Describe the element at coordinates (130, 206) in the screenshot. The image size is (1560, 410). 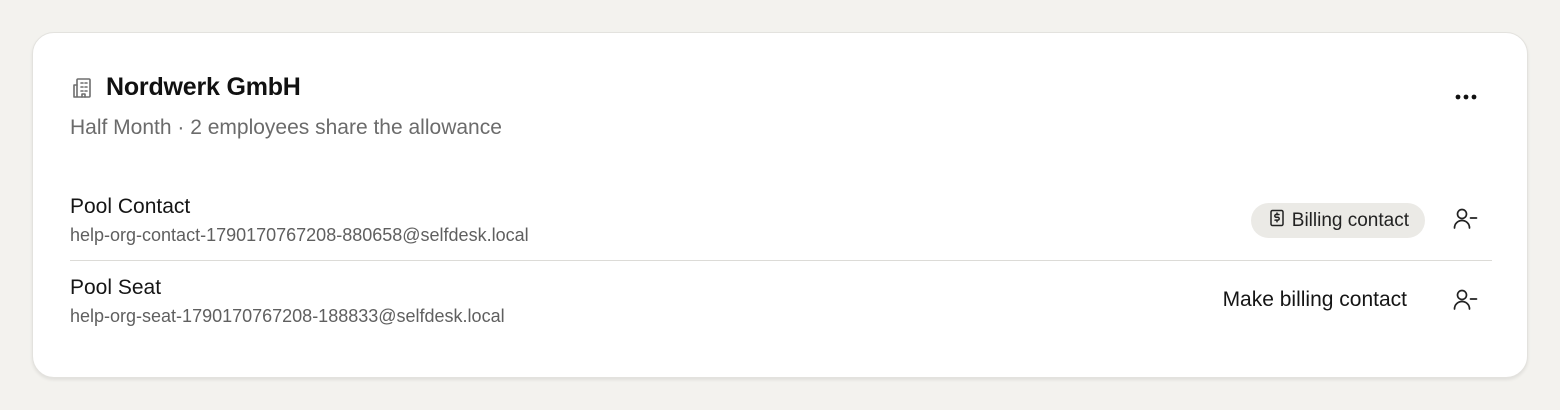
I see `member-name: Pool Contact` at that location.